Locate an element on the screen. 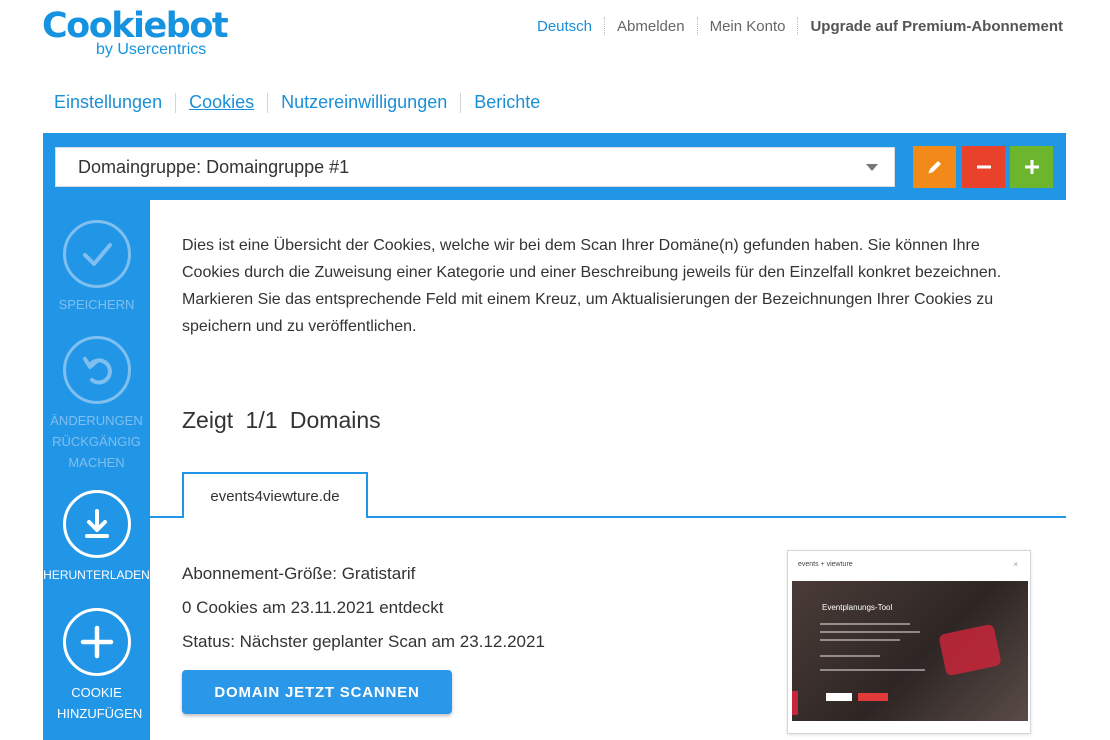 This screenshot has width=1110, height=740. download-icon is located at coordinates (96, 524).